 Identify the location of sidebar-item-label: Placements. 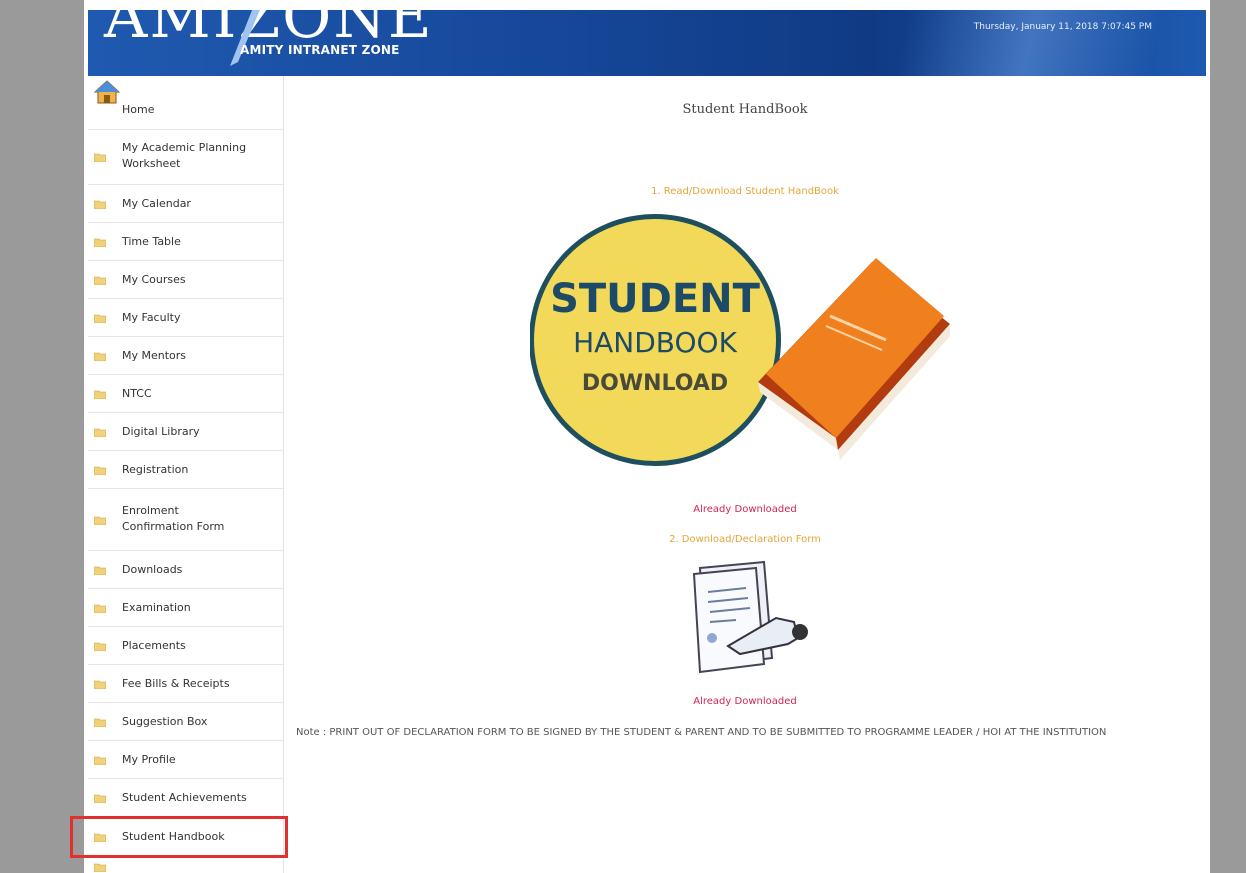
(154, 645).